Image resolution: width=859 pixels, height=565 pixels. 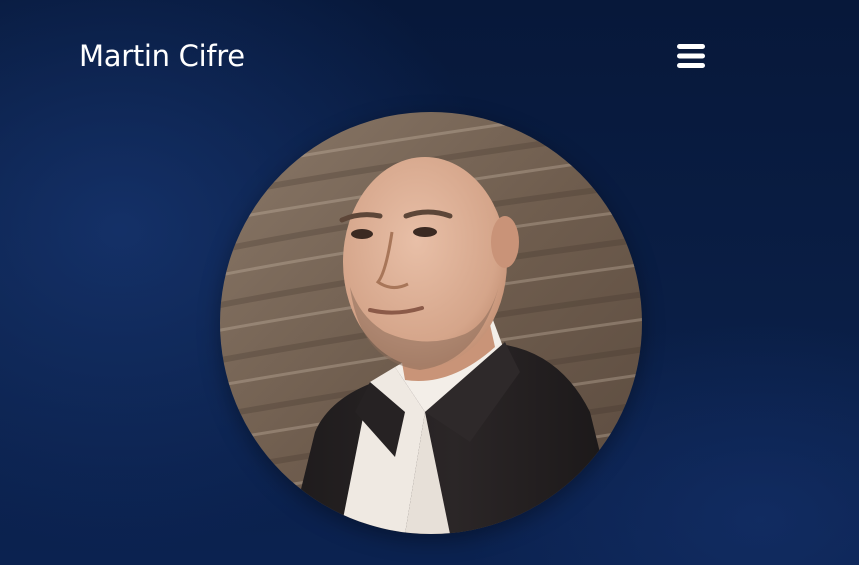 I want to click on site-title: Martin Cifre, so click(x=162, y=56).